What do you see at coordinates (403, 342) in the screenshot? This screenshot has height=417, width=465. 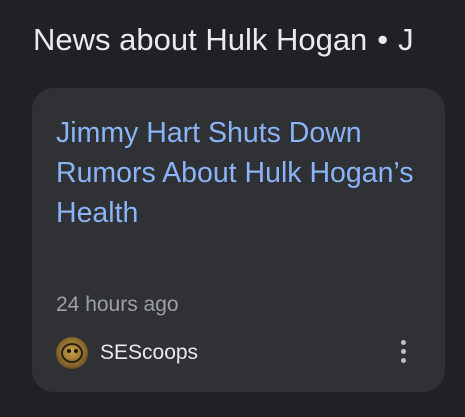 I see `more-vert-icon` at bounding box center [403, 342].